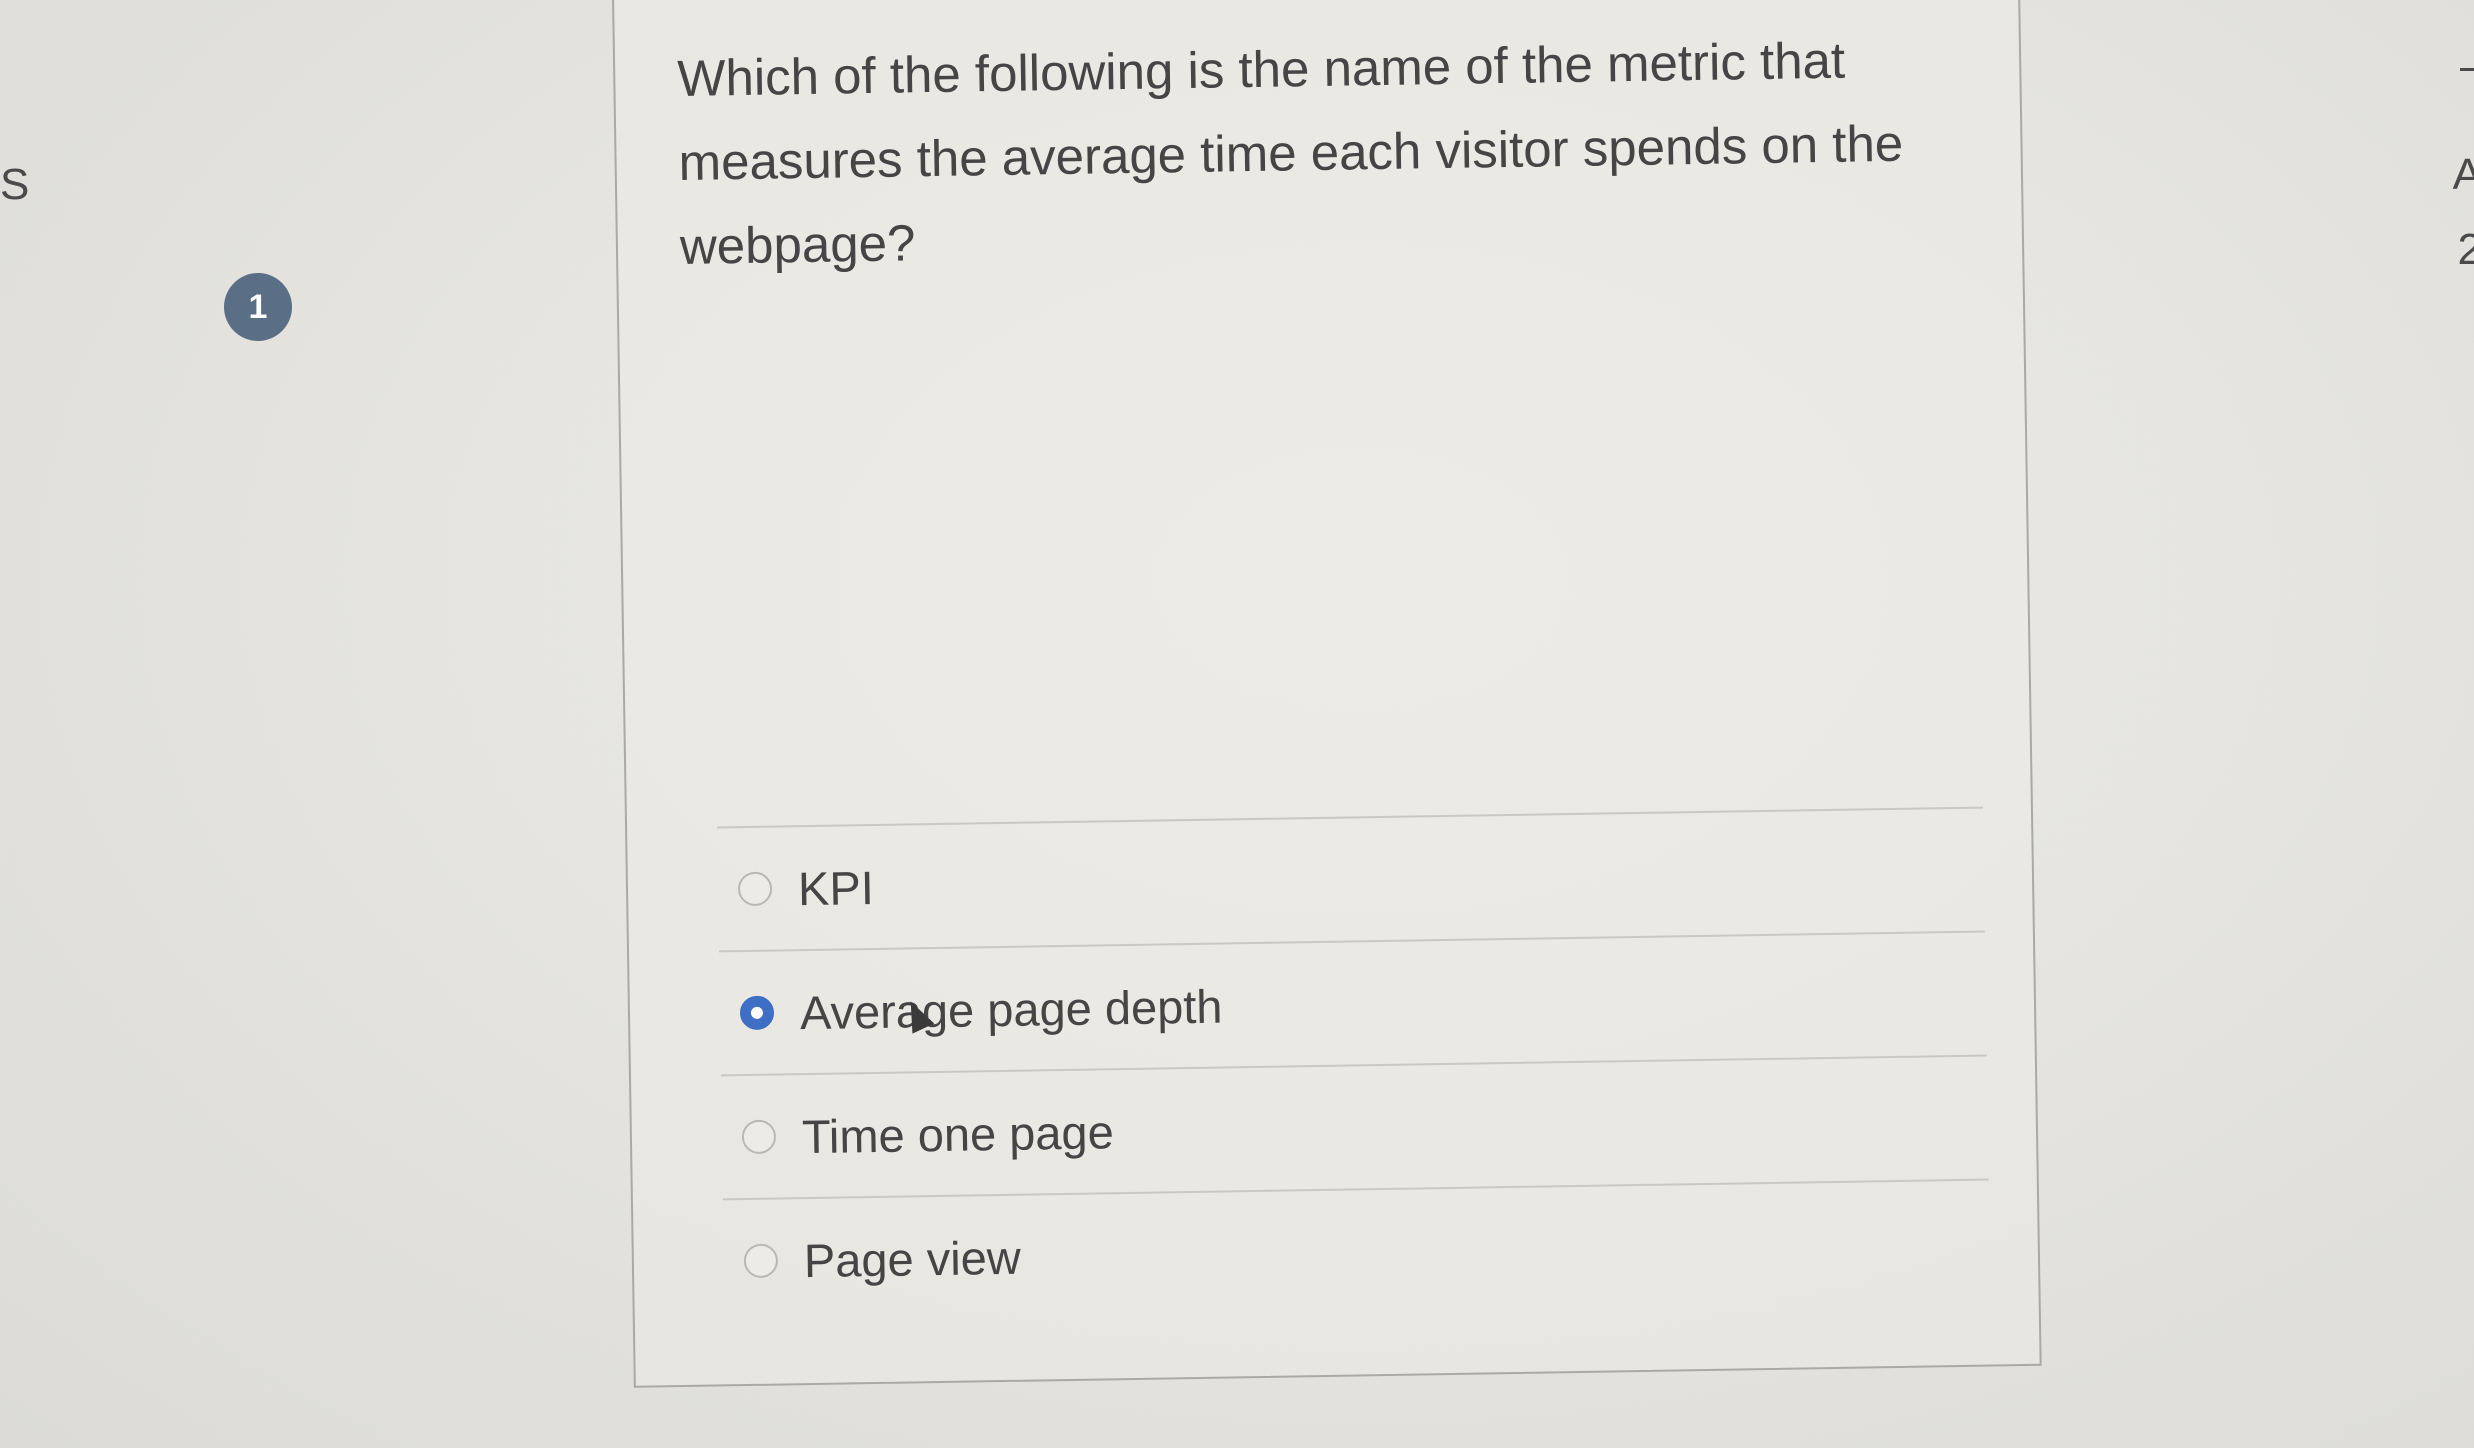  Describe the element at coordinates (1011, 1009) in the screenshot. I see `answer-label: Average page depth` at that location.